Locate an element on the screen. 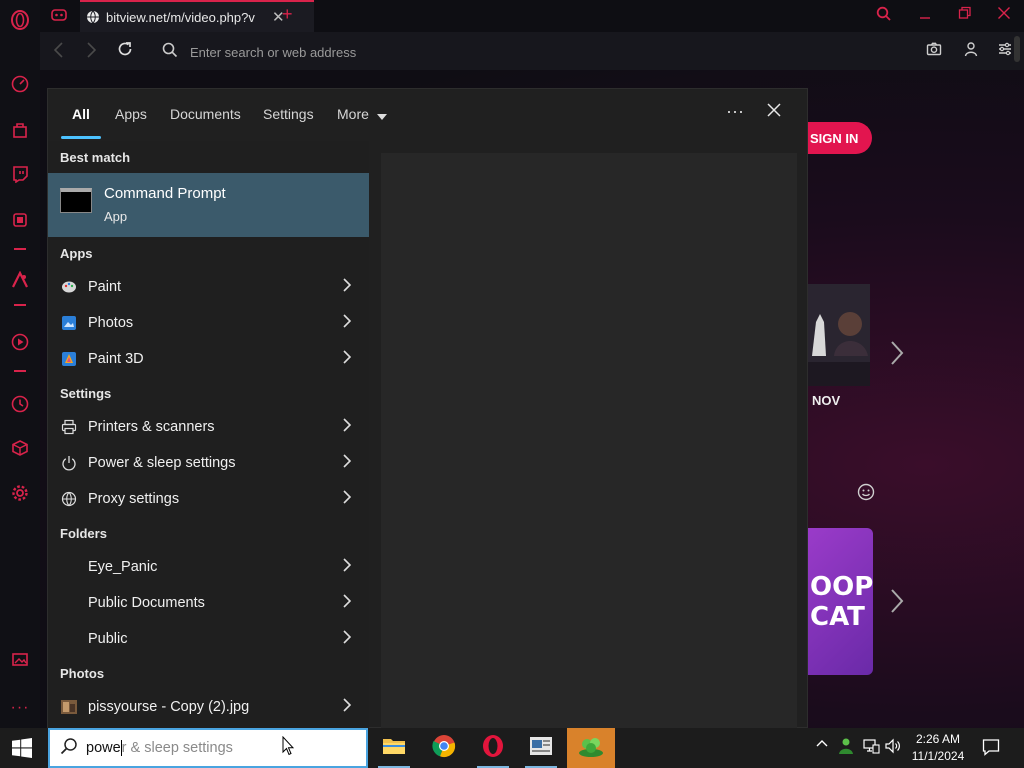 Image resolution: width=1024 pixels, height=768 pixels. result-label: pissyourse - Copy (2).jpg is located at coordinates (169, 707).